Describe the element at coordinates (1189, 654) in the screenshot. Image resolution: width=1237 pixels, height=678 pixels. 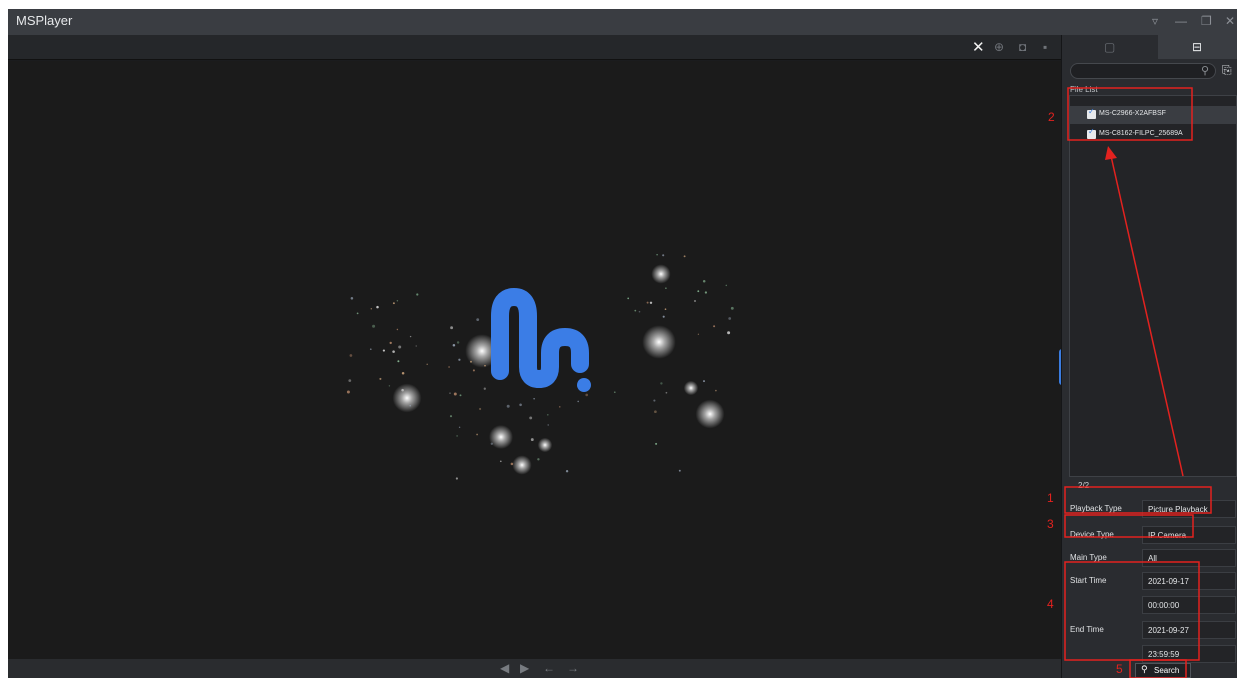
I see `end-time-spinner: 23:59:59` at that location.